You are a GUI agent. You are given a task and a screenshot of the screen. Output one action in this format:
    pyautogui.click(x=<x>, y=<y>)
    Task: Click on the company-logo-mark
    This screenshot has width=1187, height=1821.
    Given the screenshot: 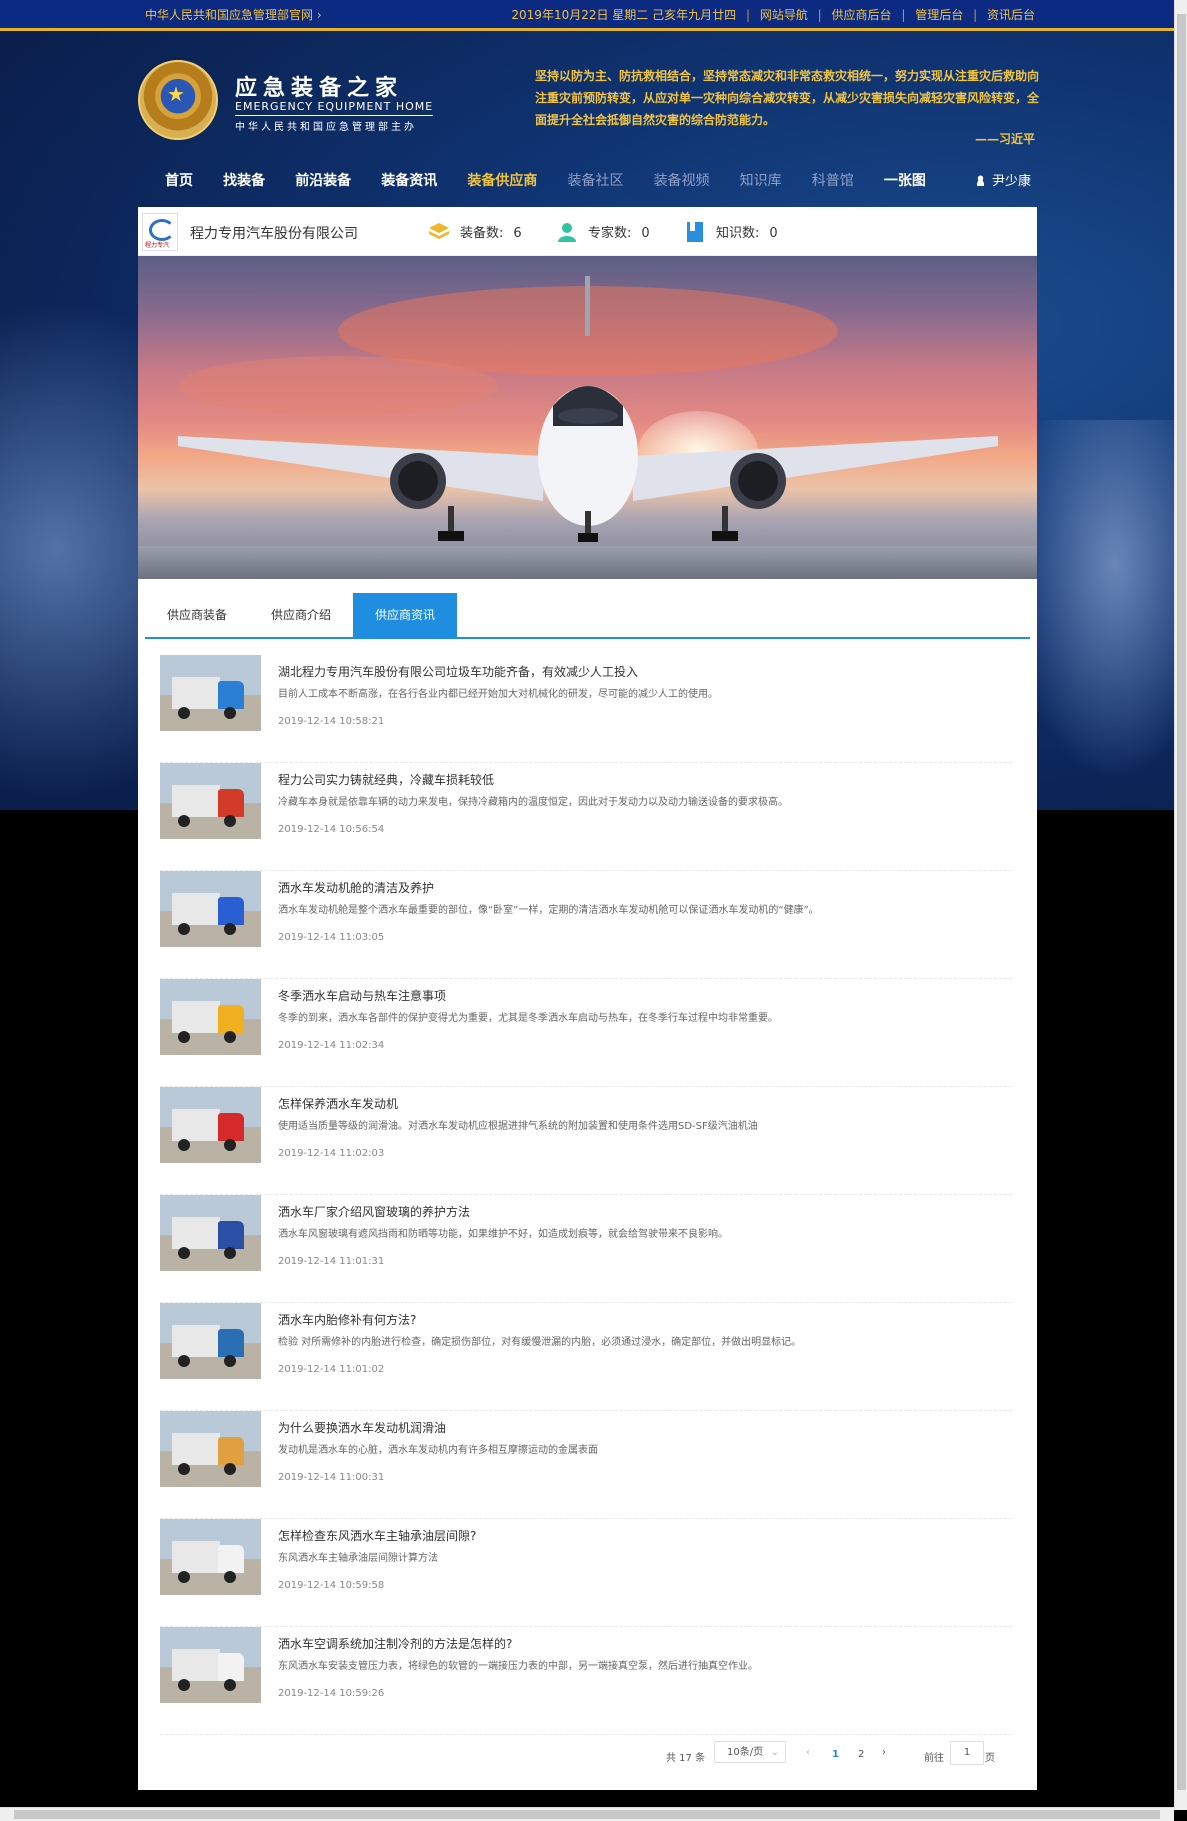 What is the action you would take?
    pyautogui.click(x=162, y=230)
    